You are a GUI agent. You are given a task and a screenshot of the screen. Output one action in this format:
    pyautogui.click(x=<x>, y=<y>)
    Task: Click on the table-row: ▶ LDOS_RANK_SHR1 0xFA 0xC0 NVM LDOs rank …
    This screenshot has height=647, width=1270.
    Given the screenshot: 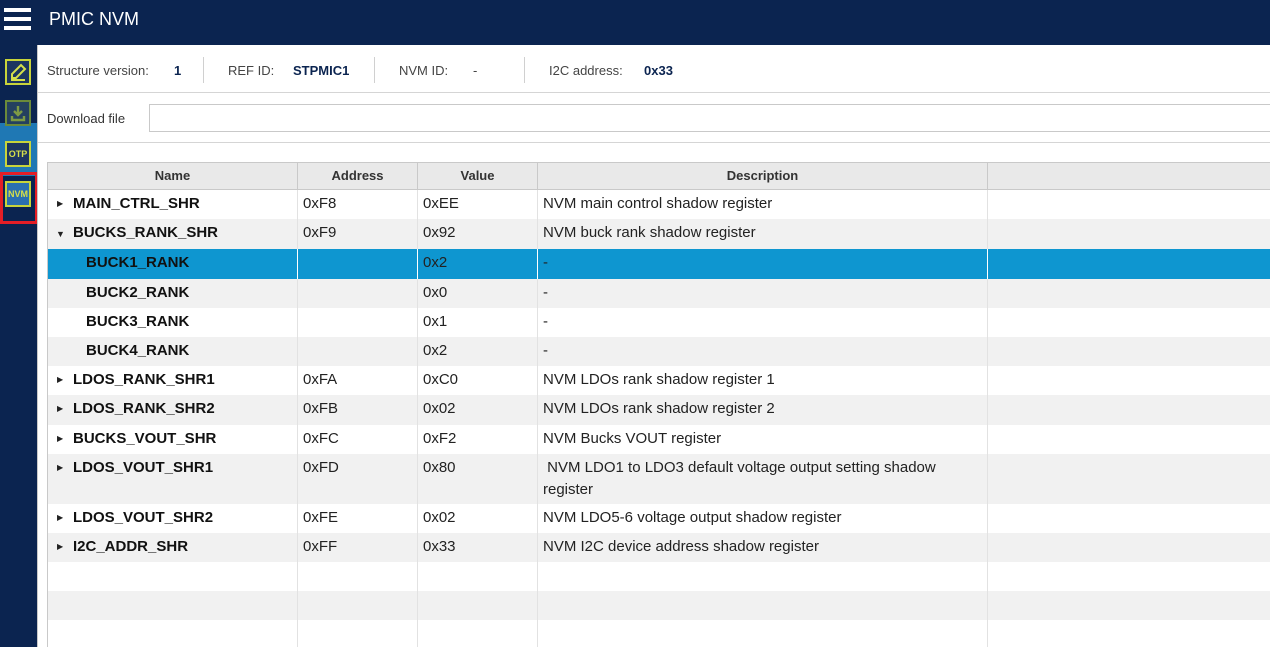 What is the action you would take?
    pyautogui.click(x=659, y=380)
    